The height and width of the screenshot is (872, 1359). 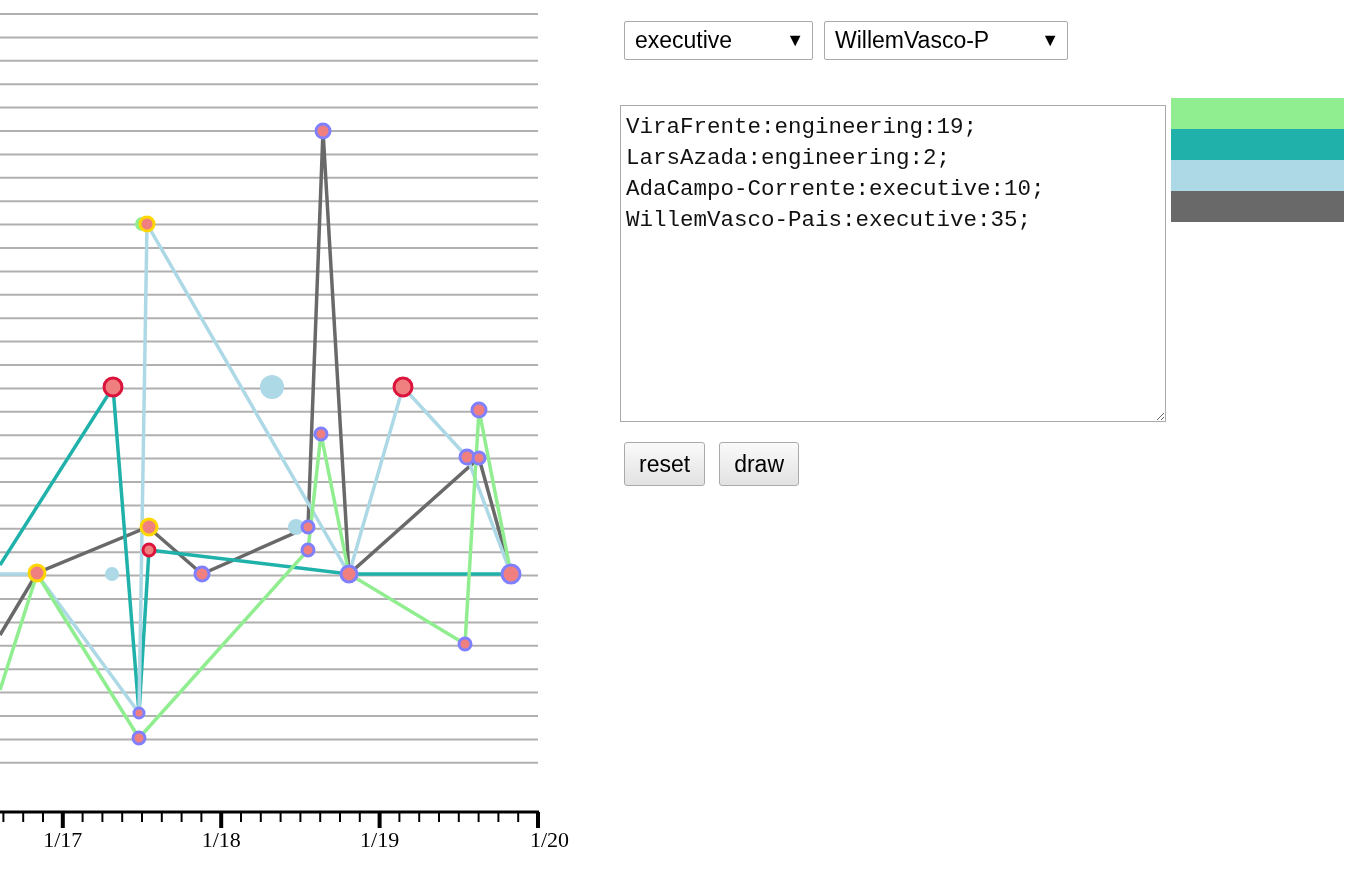 What do you see at coordinates (665, 464) in the screenshot?
I see `button: reset` at bounding box center [665, 464].